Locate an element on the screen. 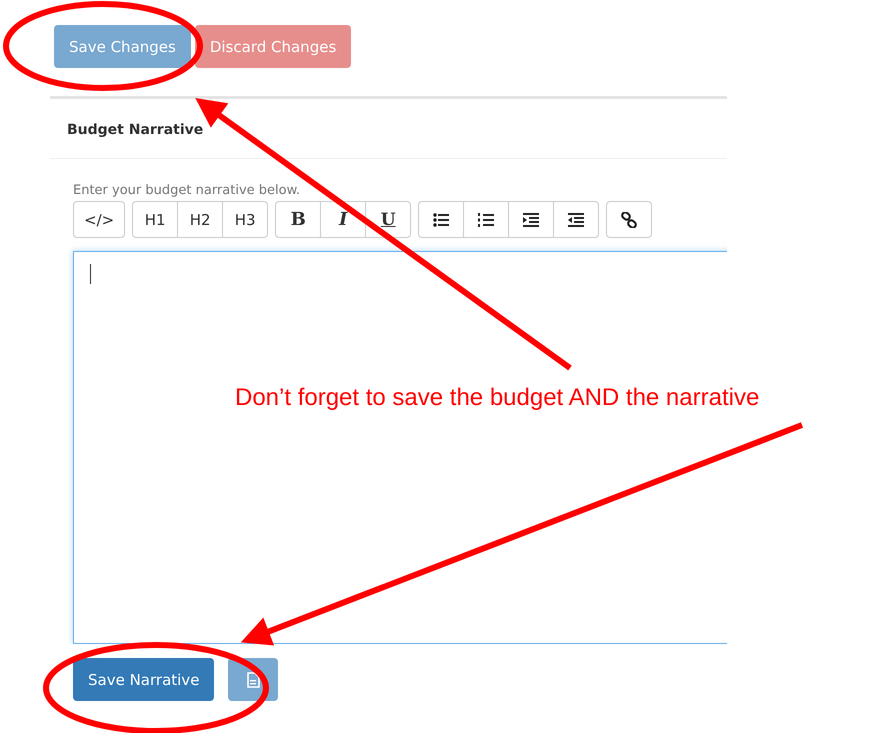 The image size is (876, 733). bullet-list-button is located at coordinates (441, 219).